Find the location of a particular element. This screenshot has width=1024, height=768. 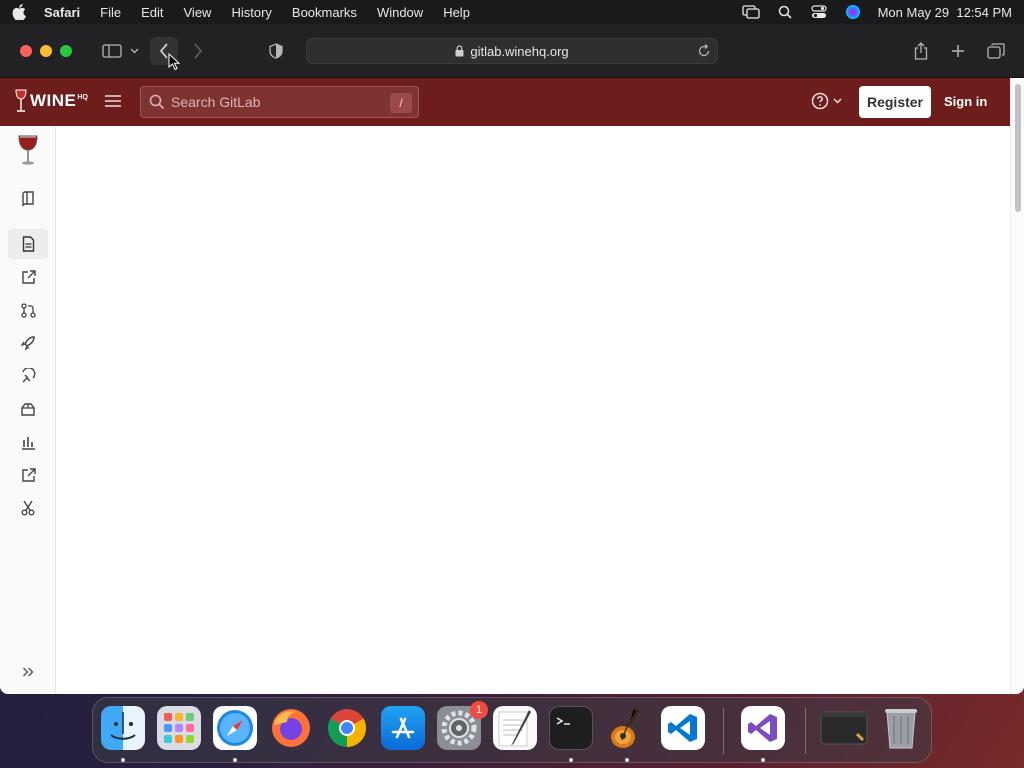

sign-in-link: Sign in is located at coordinates (965, 101).